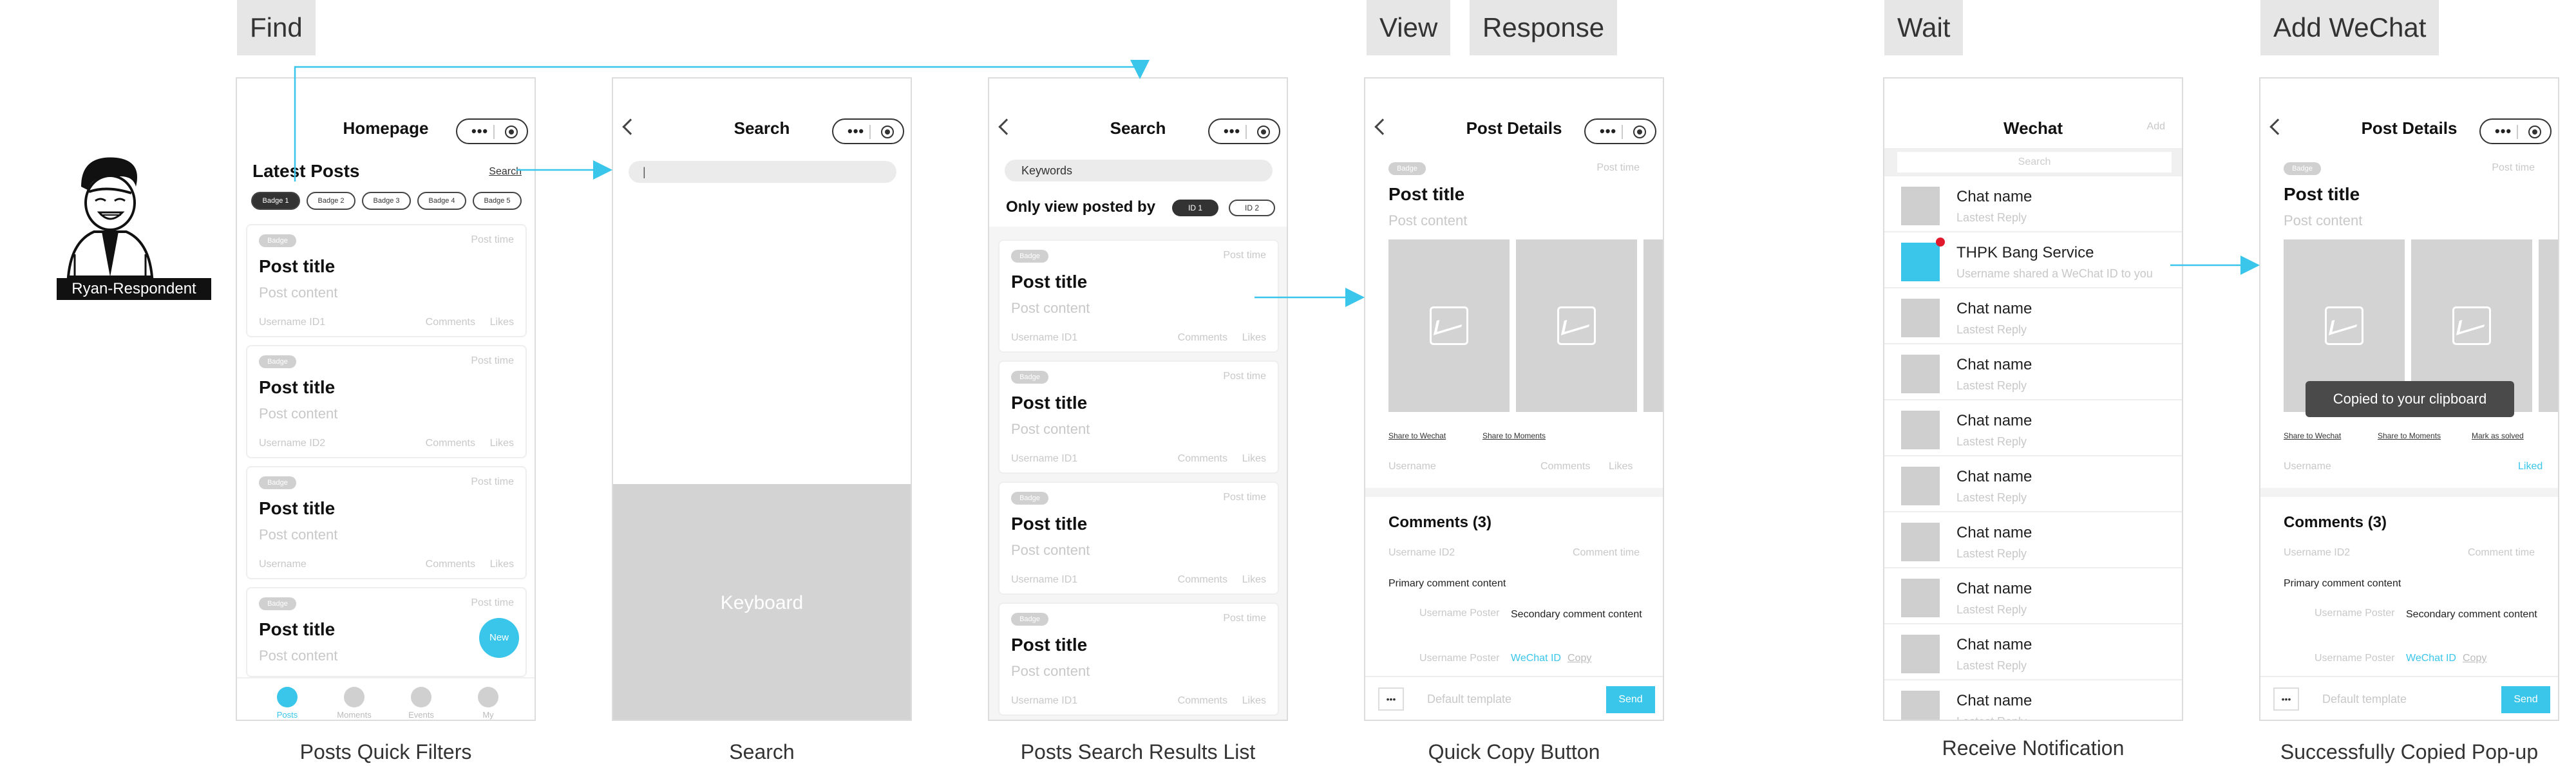  Describe the element at coordinates (2033, 748) in the screenshot. I see `caption-receive-notification: Receive Notification` at that location.